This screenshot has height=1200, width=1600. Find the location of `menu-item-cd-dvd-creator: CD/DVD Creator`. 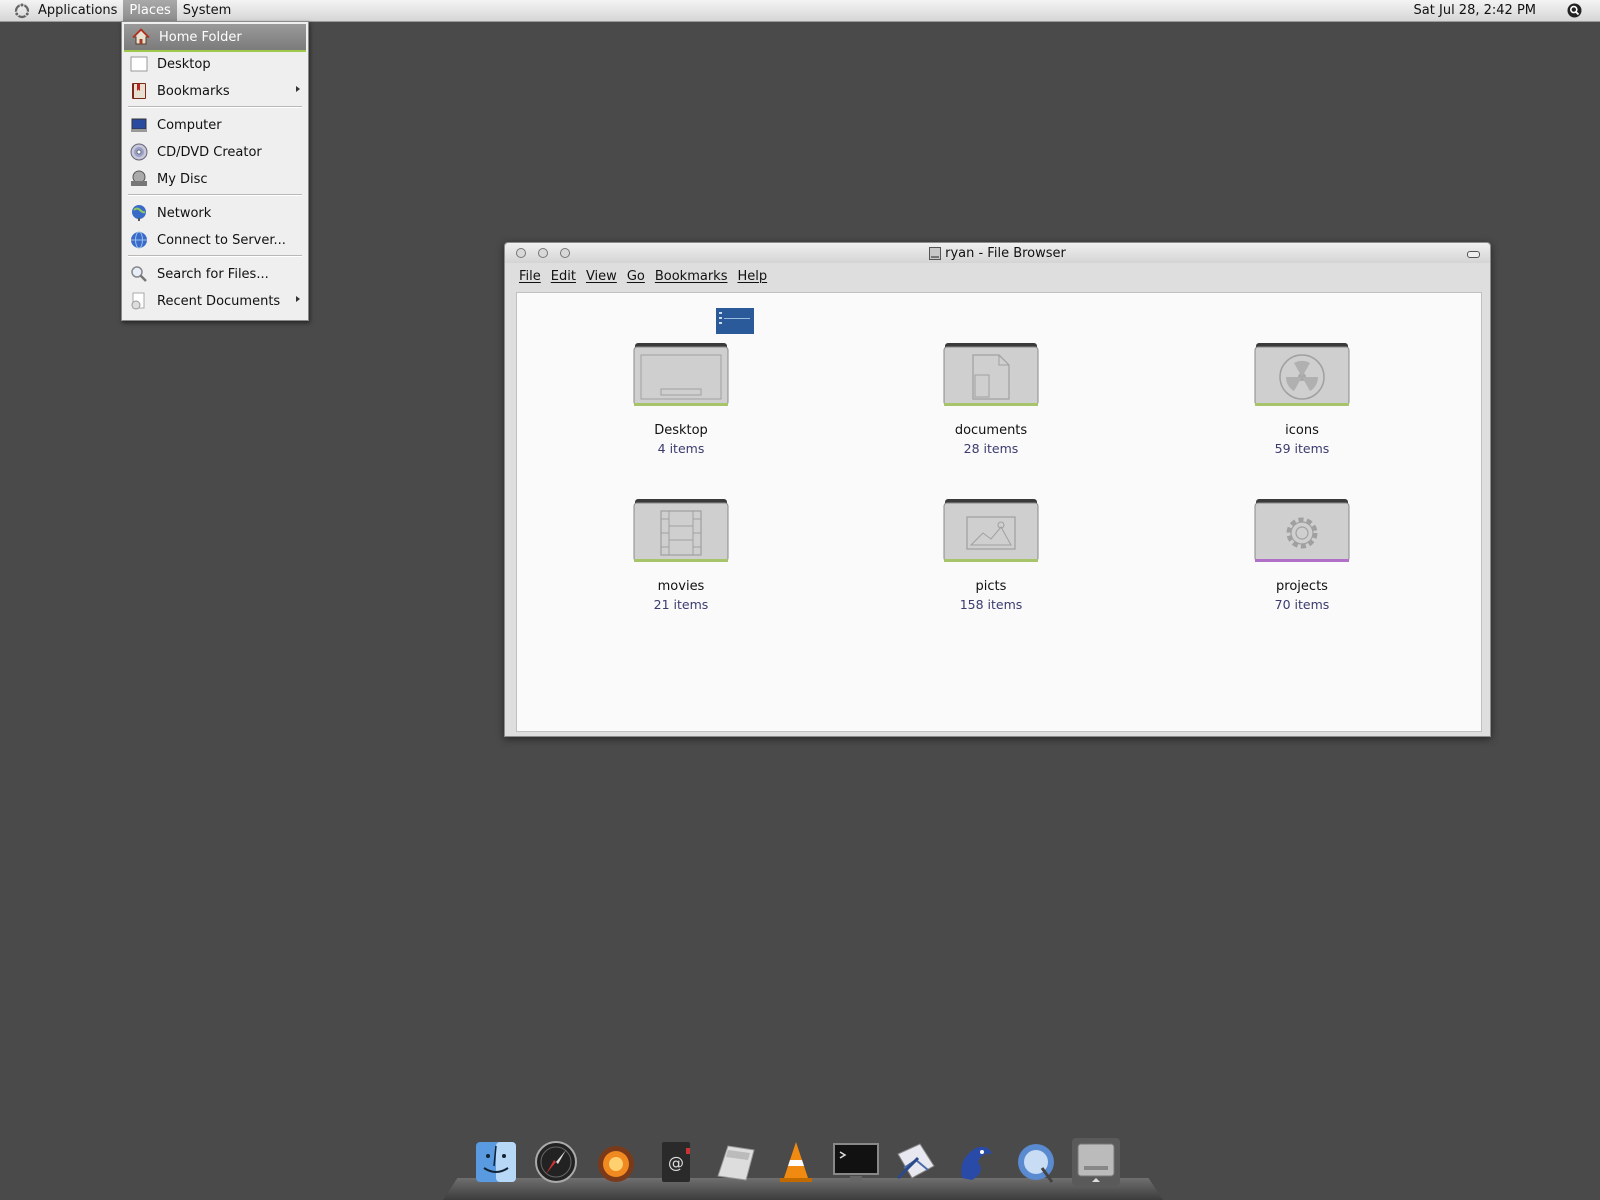

menu-item-cd-dvd-creator: CD/DVD Creator is located at coordinates (215, 152).